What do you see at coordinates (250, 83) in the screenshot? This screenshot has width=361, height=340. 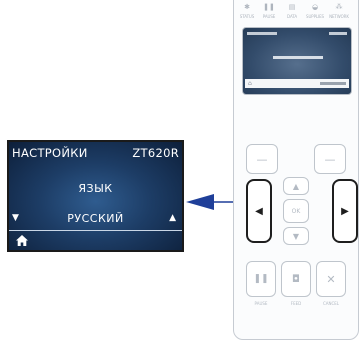 I see `mini-home-icon: ⌂` at bounding box center [250, 83].